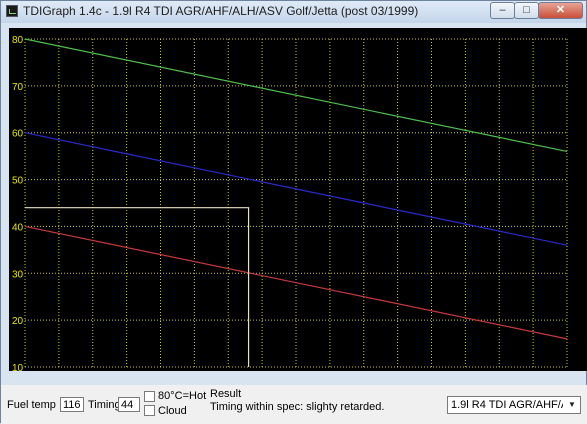 The height and width of the screenshot is (424, 587). Describe the element at coordinates (18, 40) in the screenshot. I see `y-tick-label: 80` at that location.